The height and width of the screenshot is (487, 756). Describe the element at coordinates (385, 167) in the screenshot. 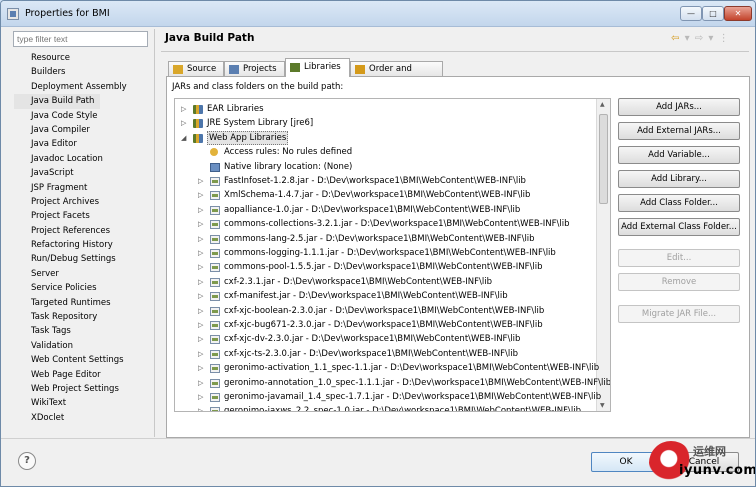

I see `tree-row: Native library location: (None)` at that location.